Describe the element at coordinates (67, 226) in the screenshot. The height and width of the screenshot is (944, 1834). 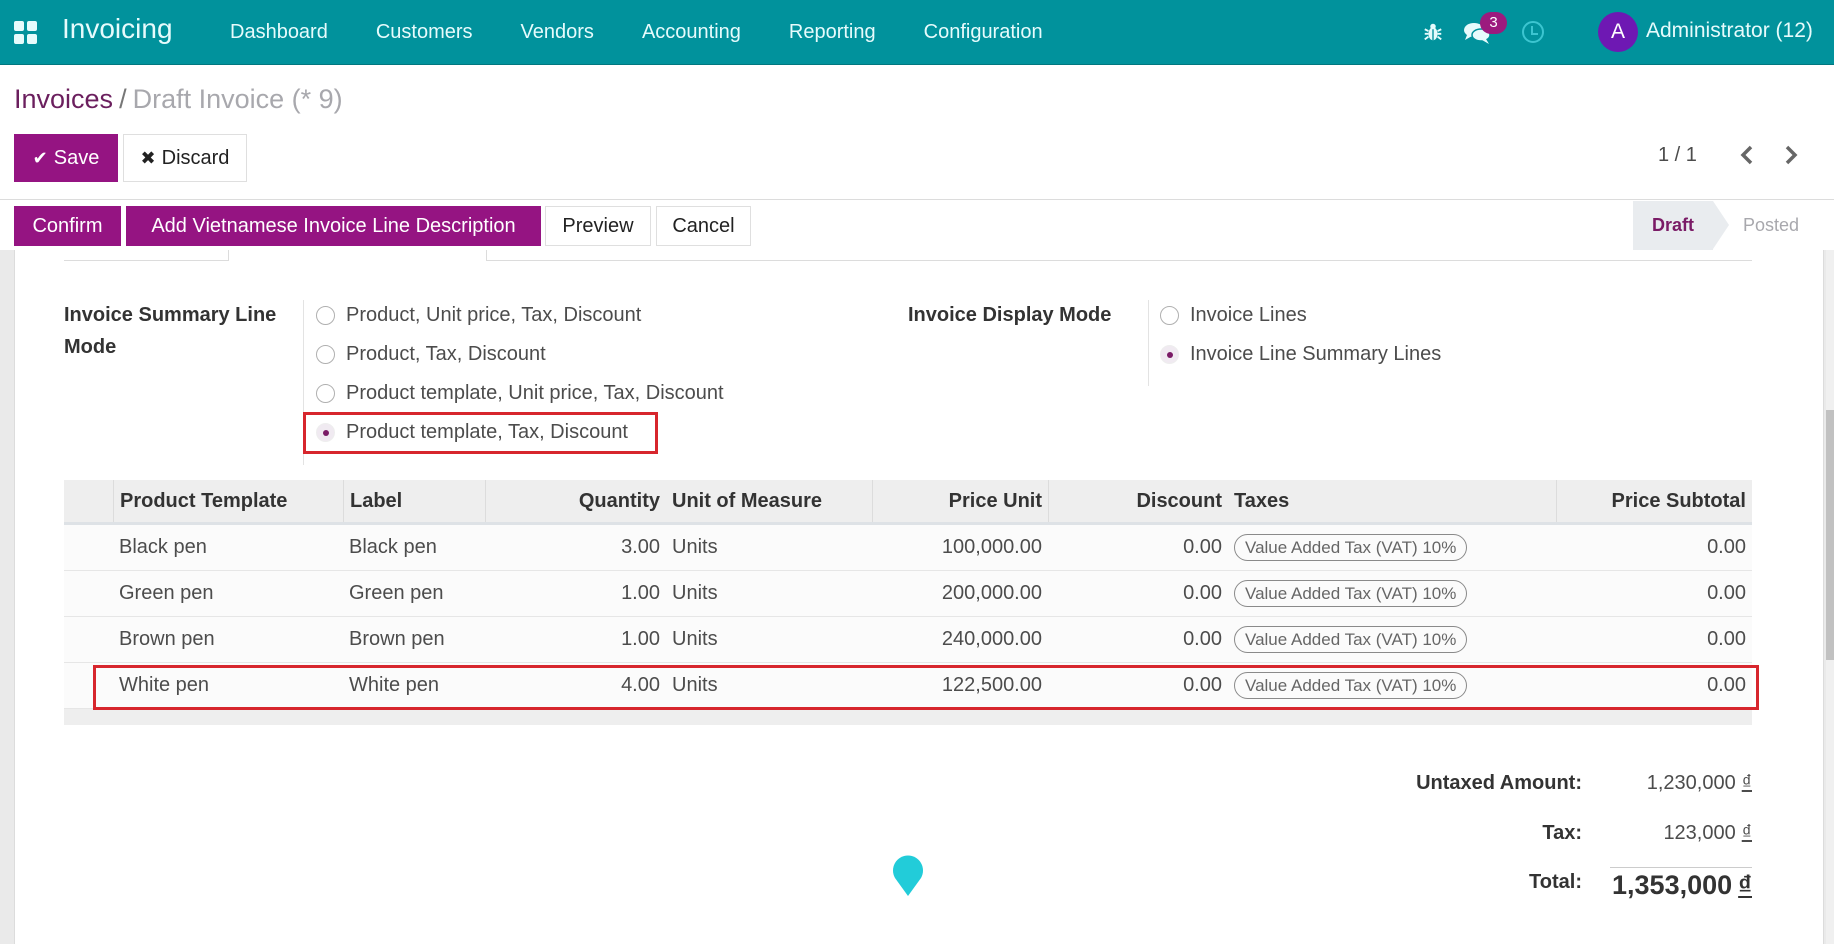
I see `confirm-button: Confirm` at that location.